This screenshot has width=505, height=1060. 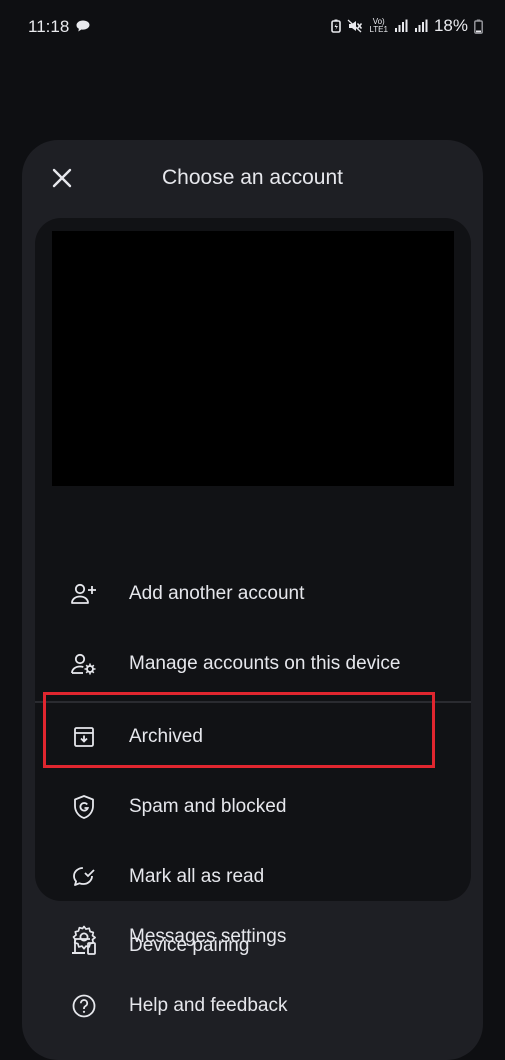 What do you see at coordinates (84, 937) in the screenshot?
I see `settings-gear-icon` at bounding box center [84, 937].